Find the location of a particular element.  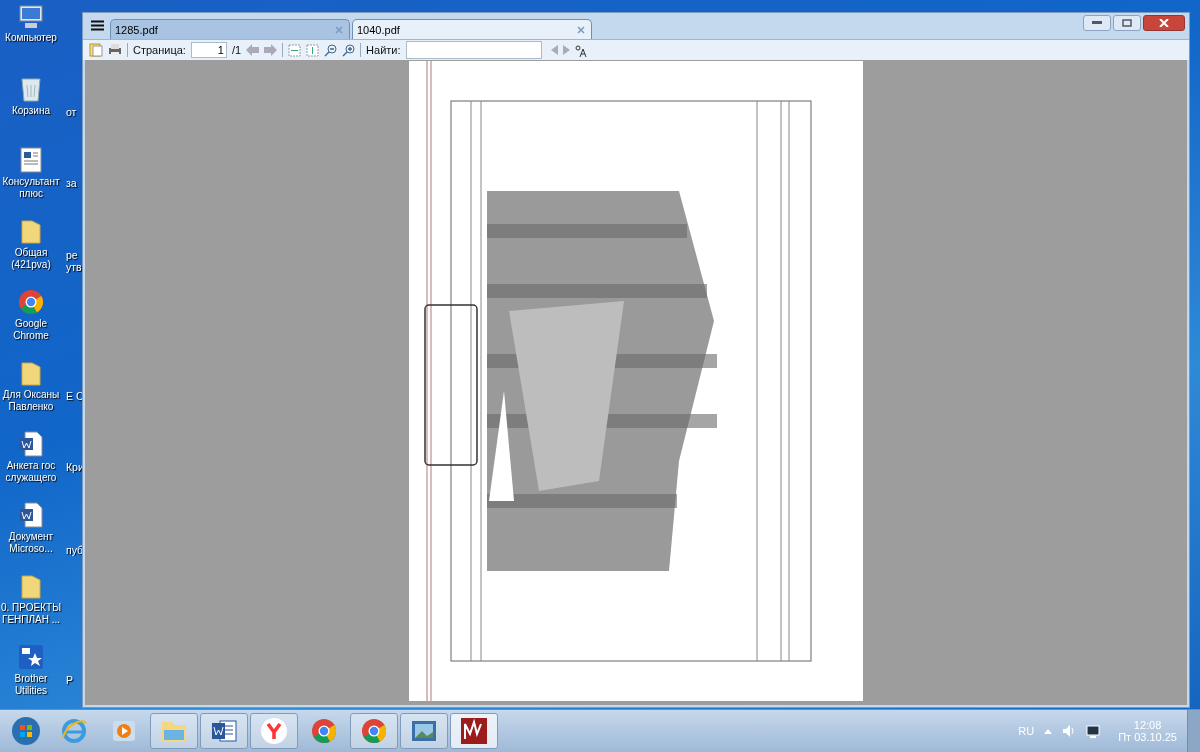

minimize-button is located at coordinates (1097, 23).